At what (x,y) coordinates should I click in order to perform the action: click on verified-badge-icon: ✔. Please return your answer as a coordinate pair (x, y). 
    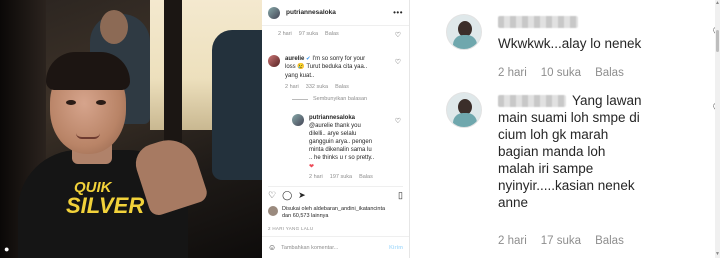
    Looking at the image, I should click on (308, 59).